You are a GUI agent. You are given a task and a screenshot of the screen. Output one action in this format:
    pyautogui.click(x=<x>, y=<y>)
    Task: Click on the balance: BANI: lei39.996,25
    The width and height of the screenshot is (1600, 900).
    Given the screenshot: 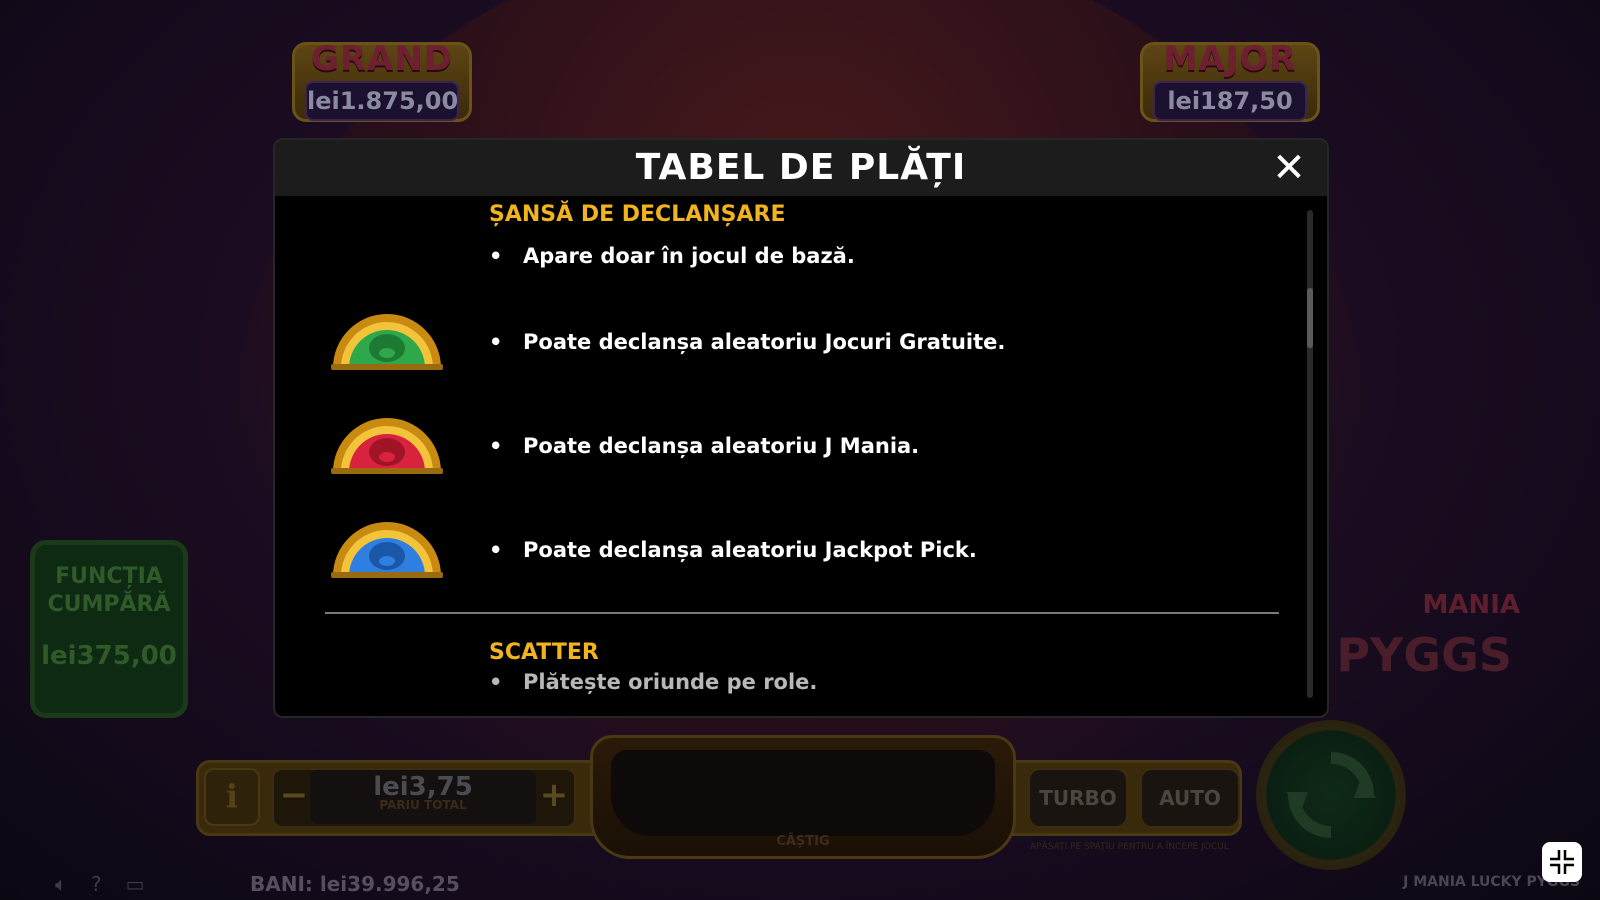 What is the action you would take?
    pyautogui.click(x=355, y=884)
    